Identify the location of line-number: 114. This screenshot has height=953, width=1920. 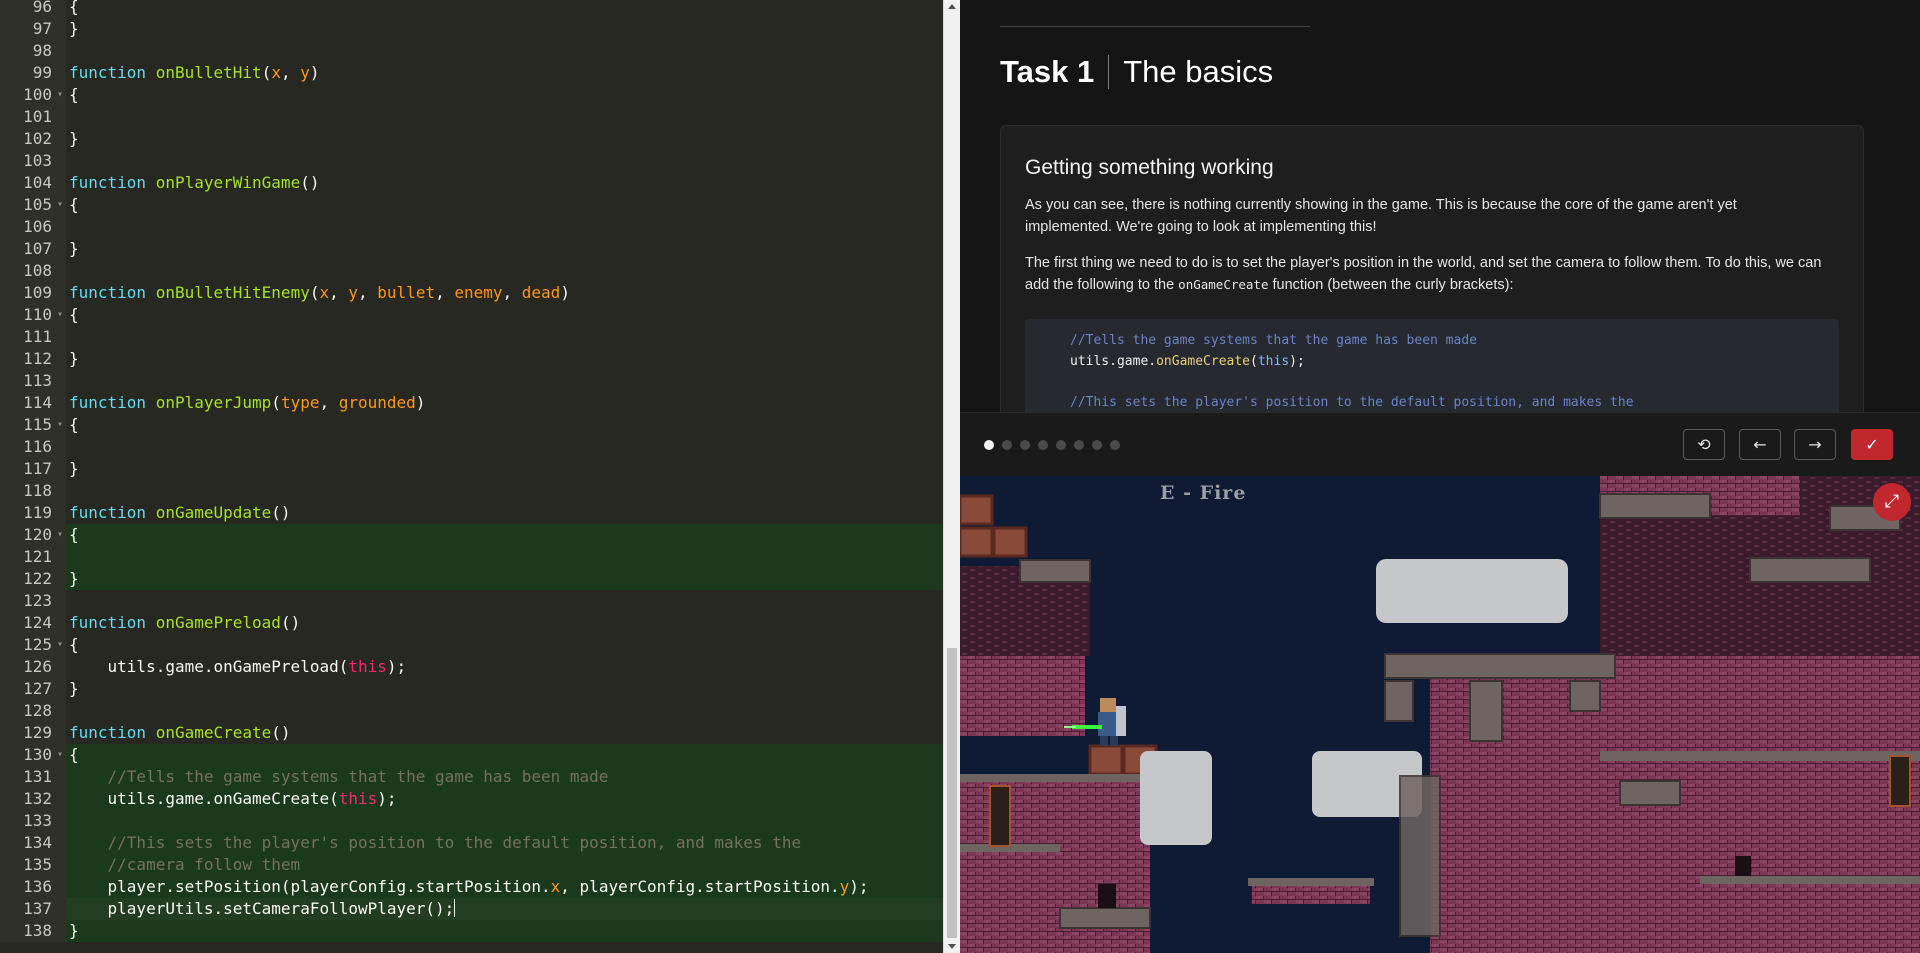
(37, 402).